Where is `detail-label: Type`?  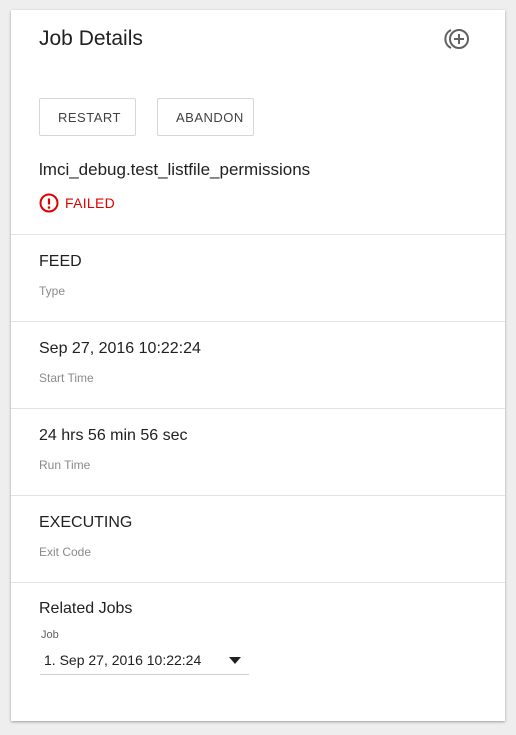
detail-label: Type is located at coordinates (52, 291).